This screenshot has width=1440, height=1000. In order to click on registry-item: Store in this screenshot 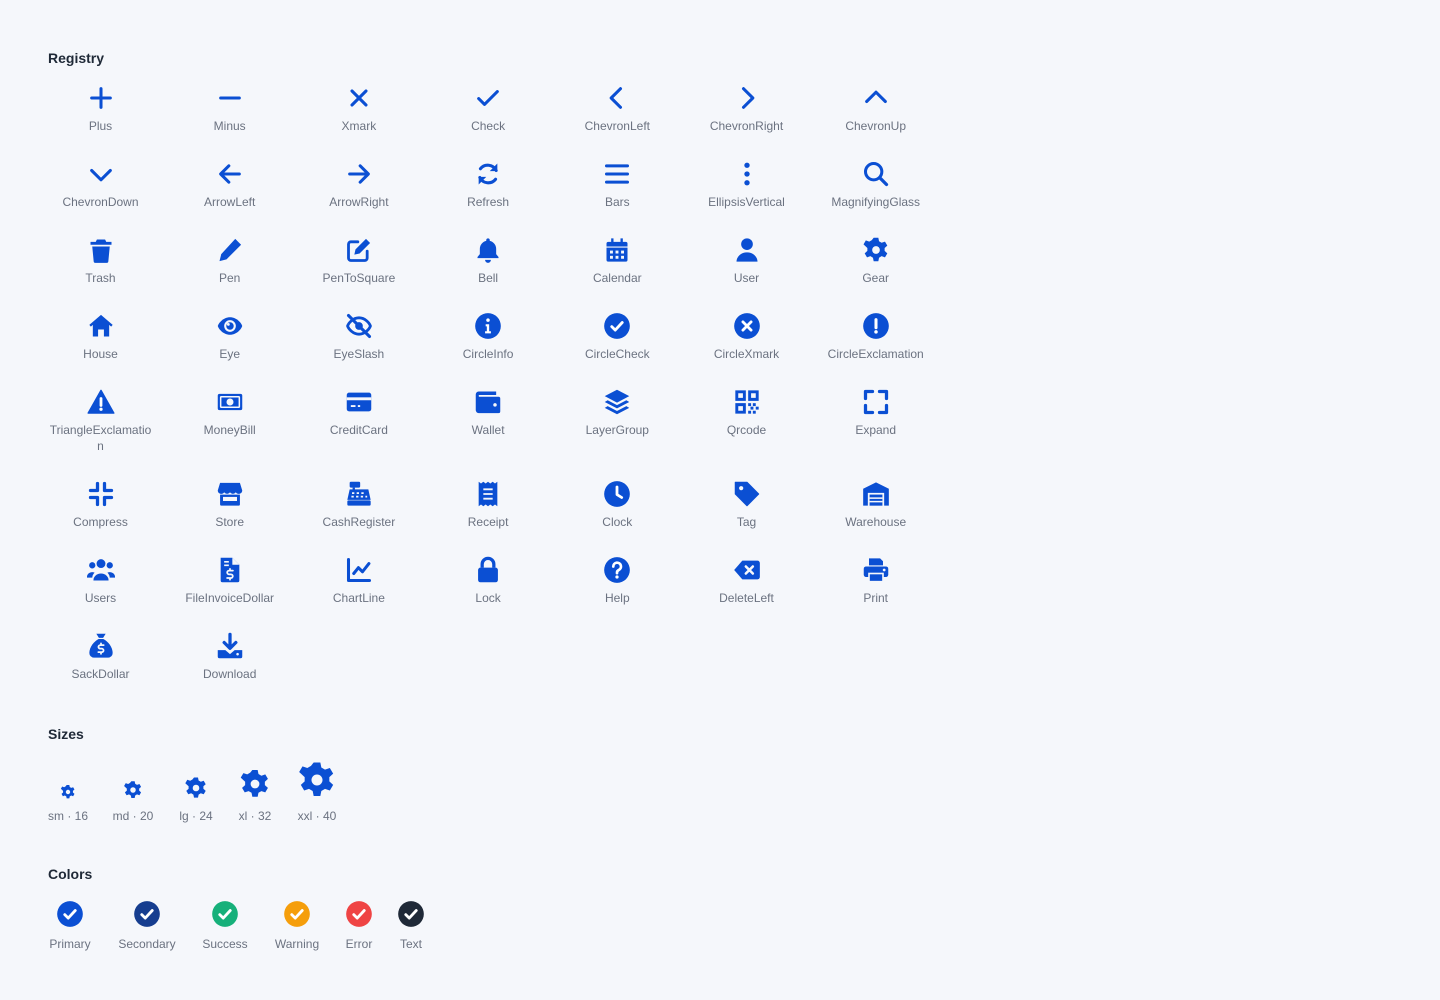, I will do `click(229, 505)`.